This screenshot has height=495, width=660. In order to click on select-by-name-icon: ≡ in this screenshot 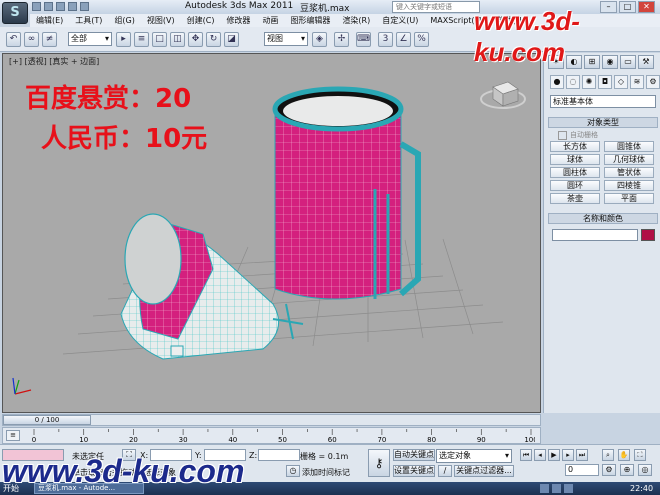, I will do `click(141, 39)`.